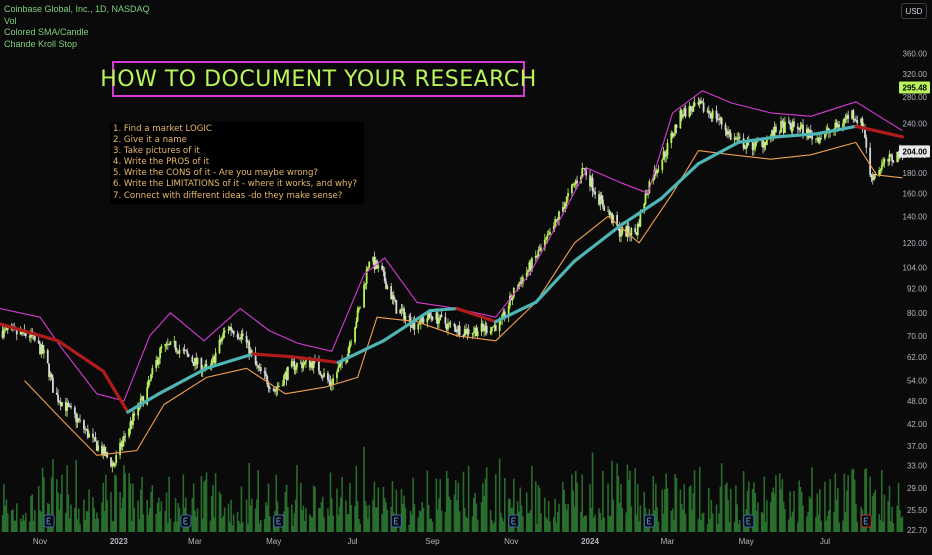 This screenshot has width=932, height=555. What do you see at coordinates (914, 151) in the screenshot?
I see `last-price-badge: 204.00` at bounding box center [914, 151].